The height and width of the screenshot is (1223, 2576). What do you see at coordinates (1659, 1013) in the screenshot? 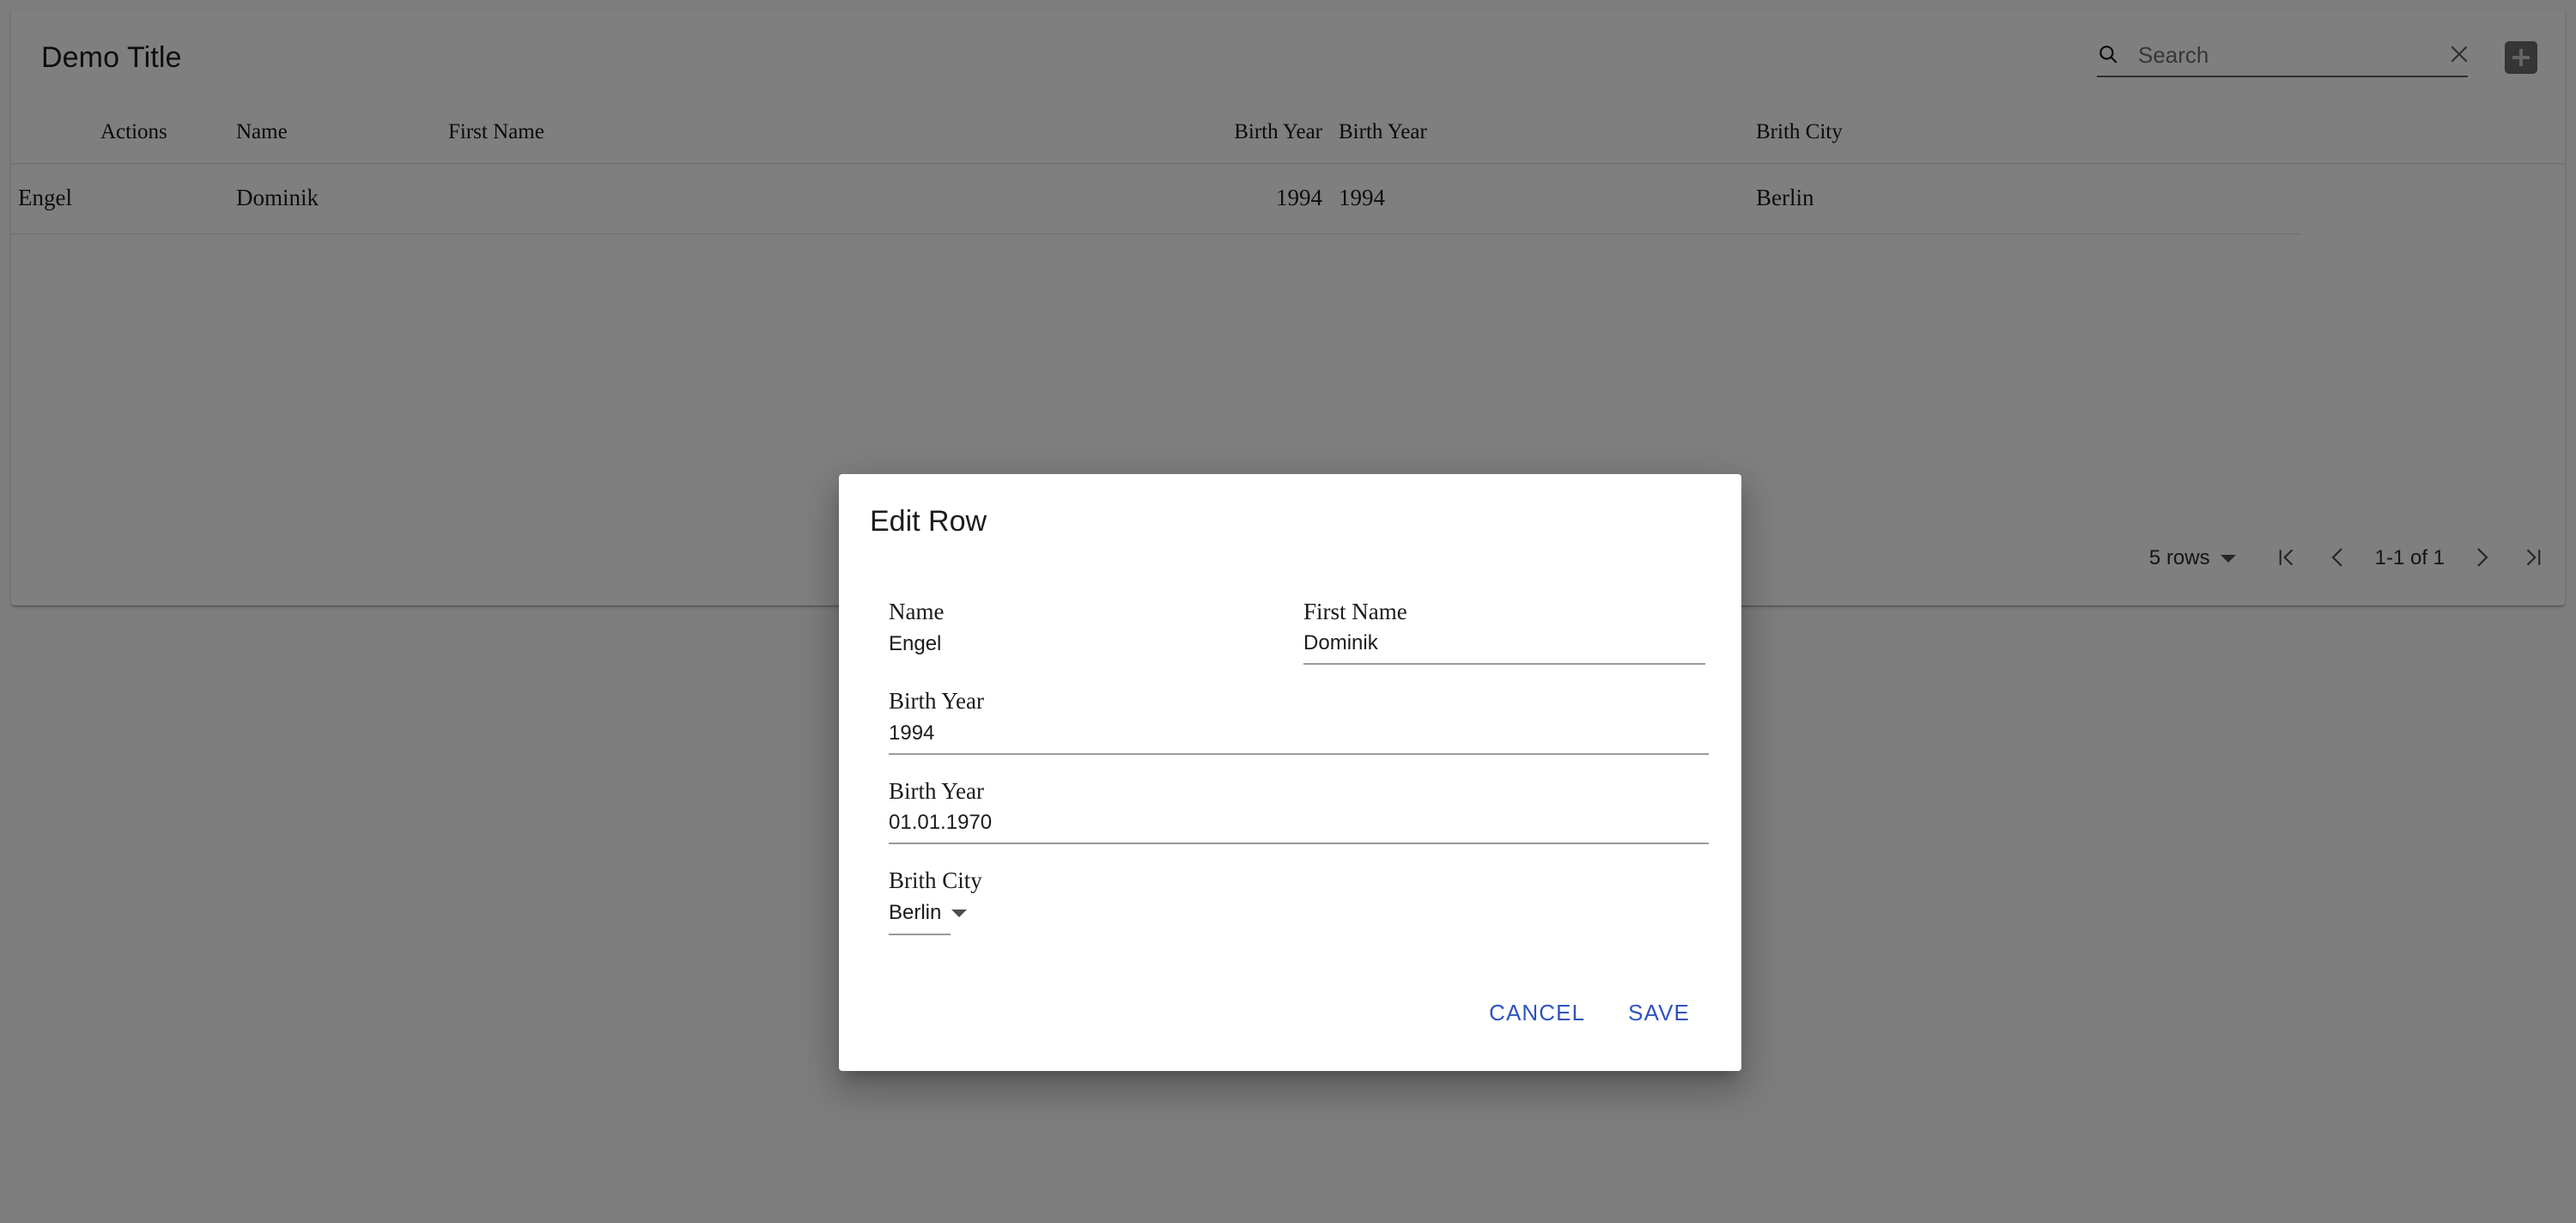
I see `save-button: SAVE` at bounding box center [1659, 1013].